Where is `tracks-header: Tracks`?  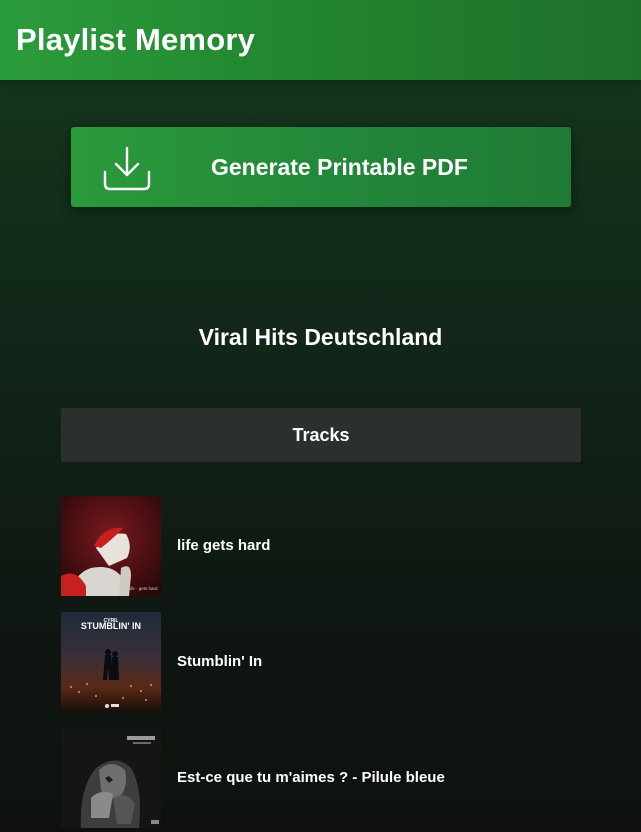
tracks-header: Tracks is located at coordinates (321, 435).